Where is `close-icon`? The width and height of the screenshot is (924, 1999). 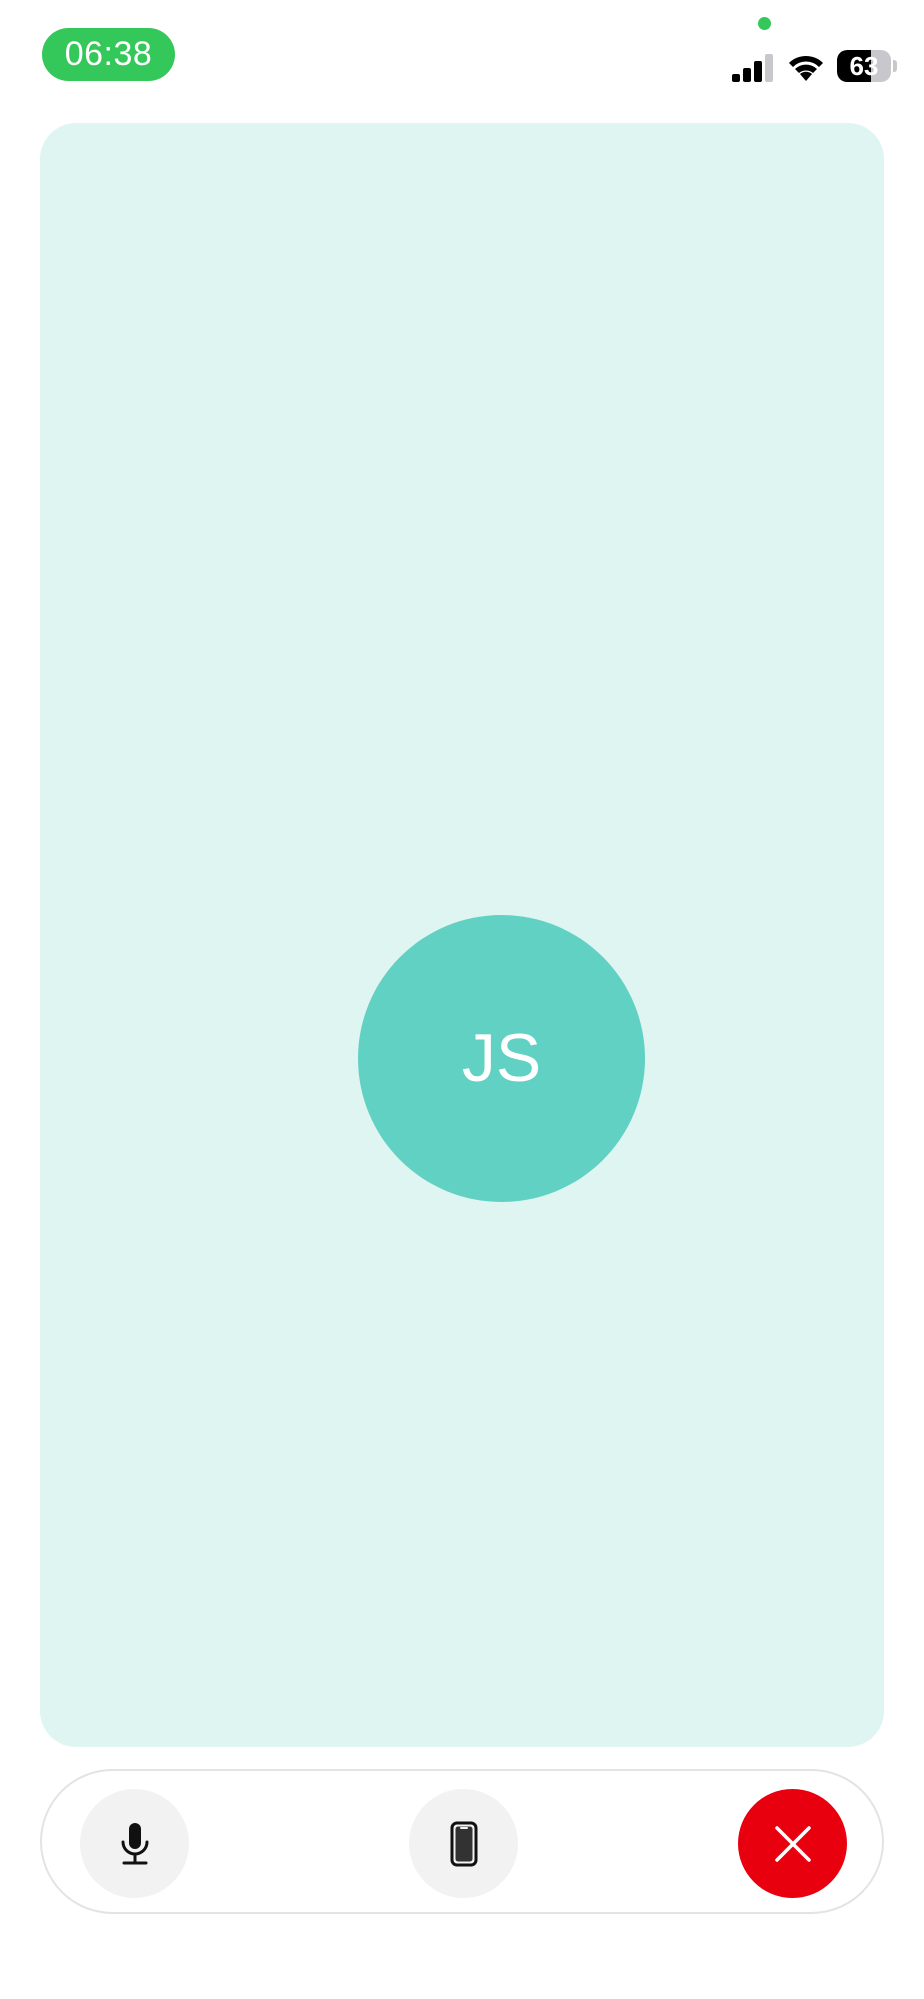
close-icon is located at coordinates (792, 1843).